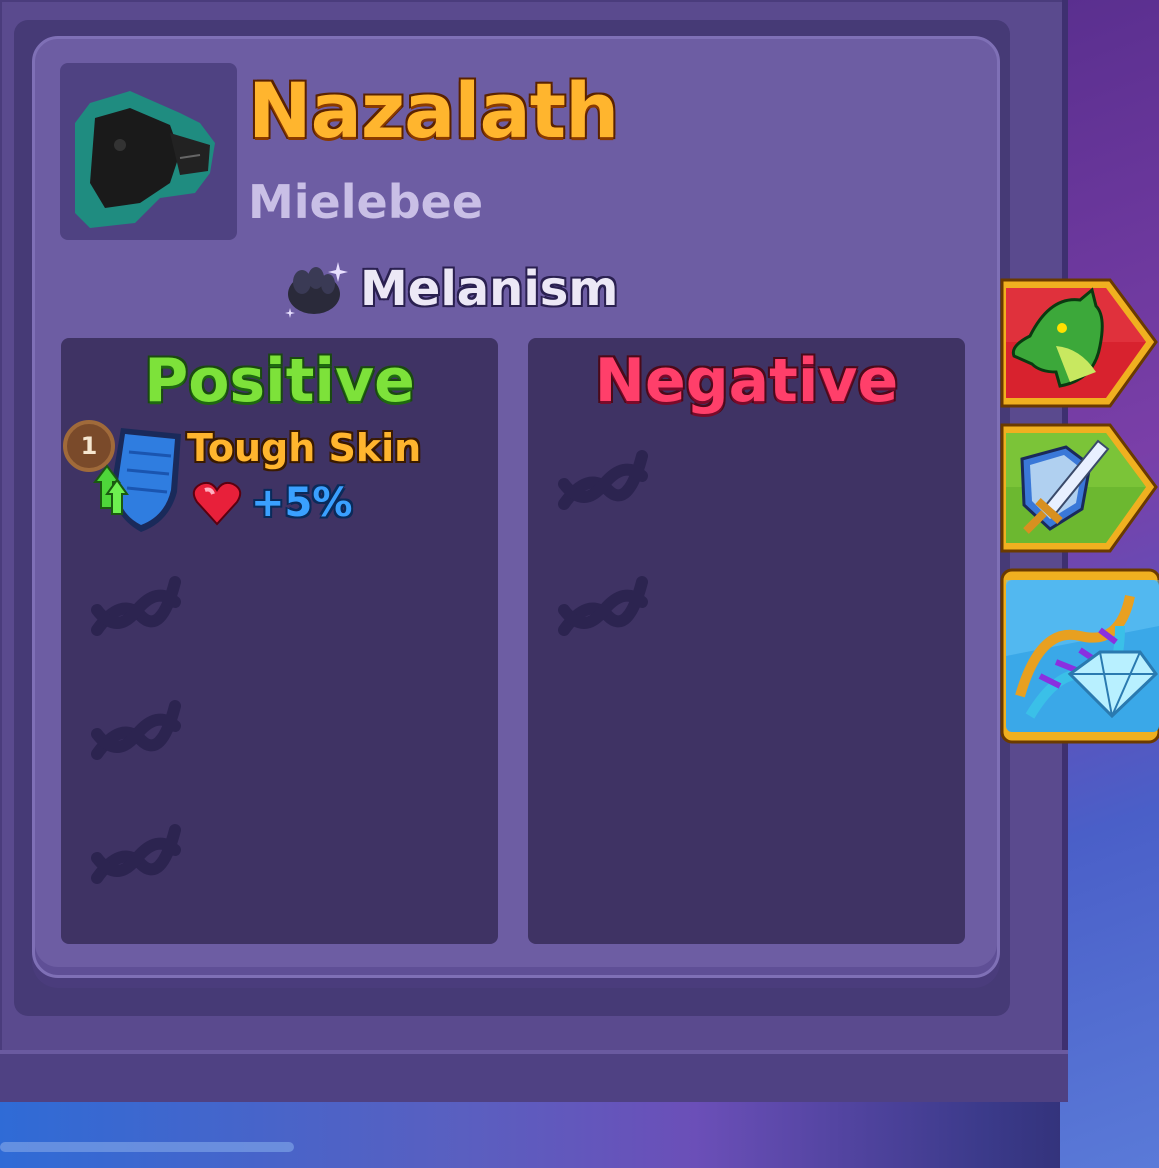  Describe the element at coordinates (137, 480) in the screenshot. I see `shield-icon` at that location.